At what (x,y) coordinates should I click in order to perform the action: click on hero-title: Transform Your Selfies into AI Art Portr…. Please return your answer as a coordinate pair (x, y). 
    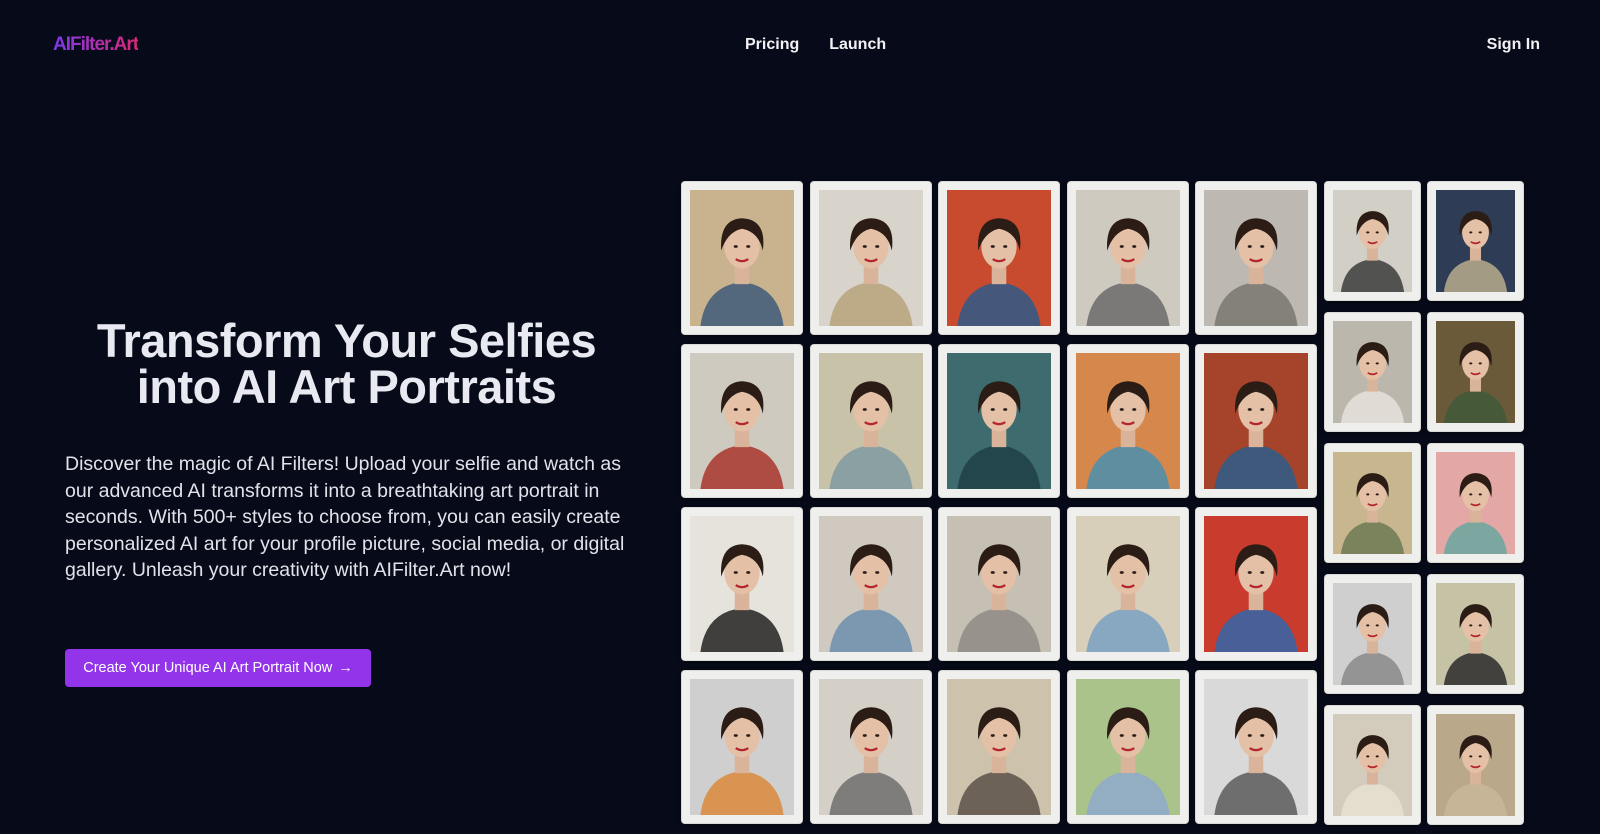
    Looking at the image, I should click on (346, 365).